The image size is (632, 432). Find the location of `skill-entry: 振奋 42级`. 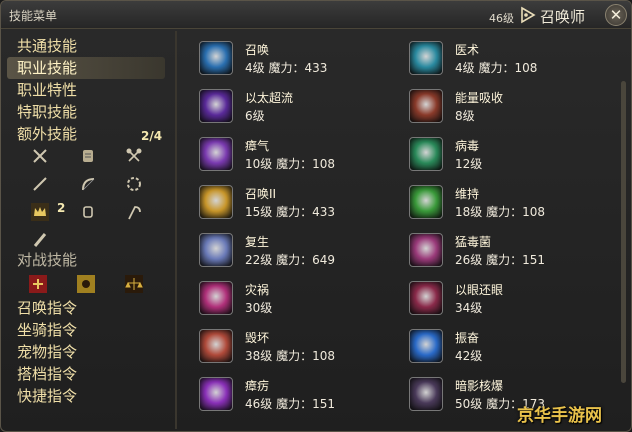

skill-entry: 振奋 42级 is located at coordinates (509, 351).